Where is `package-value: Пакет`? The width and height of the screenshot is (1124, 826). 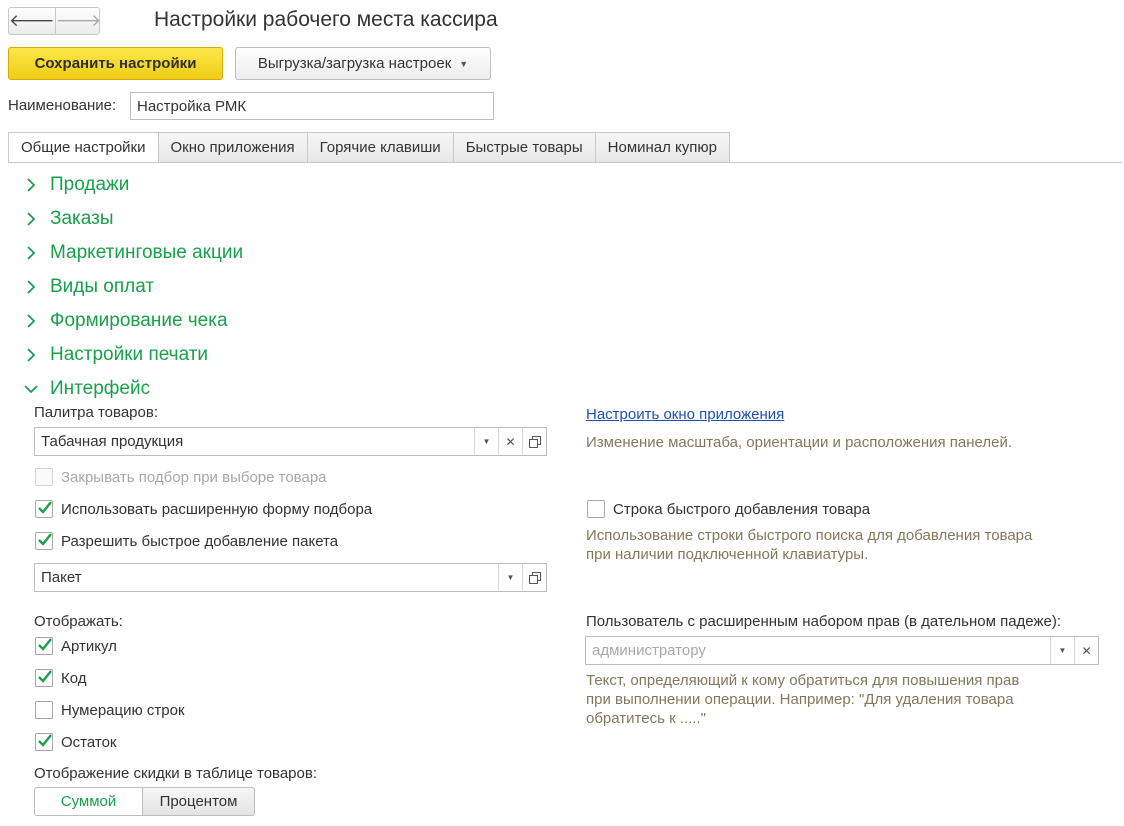 package-value: Пакет is located at coordinates (61, 577).